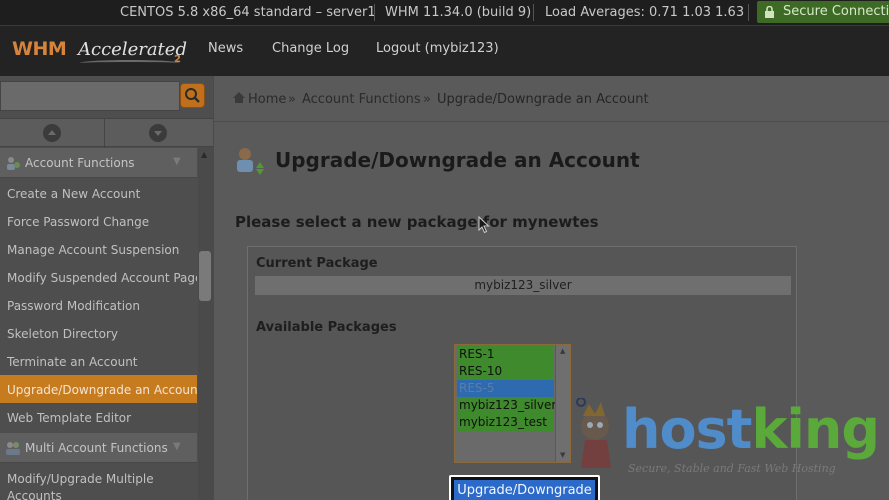  Describe the element at coordinates (506, 405) in the screenshot. I see `package-option: mybiz123_silver` at that location.